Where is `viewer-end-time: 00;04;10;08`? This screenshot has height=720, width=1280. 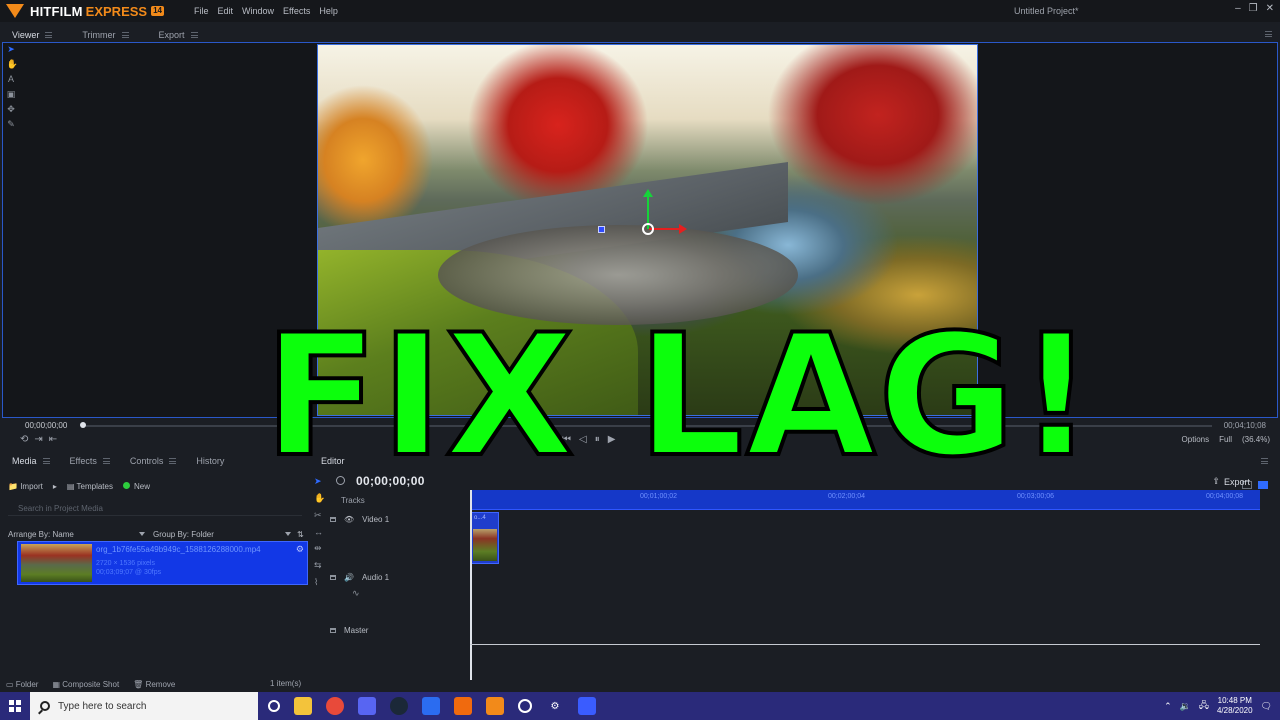 viewer-end-time: 00;04;10;08 is located at coordinates (1244, 425).